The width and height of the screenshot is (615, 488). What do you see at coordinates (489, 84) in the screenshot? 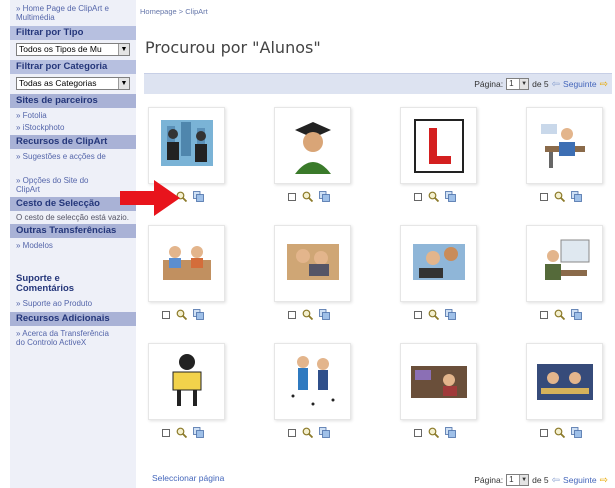
I see `page-label: Página:` at bounding box center [489, 84].